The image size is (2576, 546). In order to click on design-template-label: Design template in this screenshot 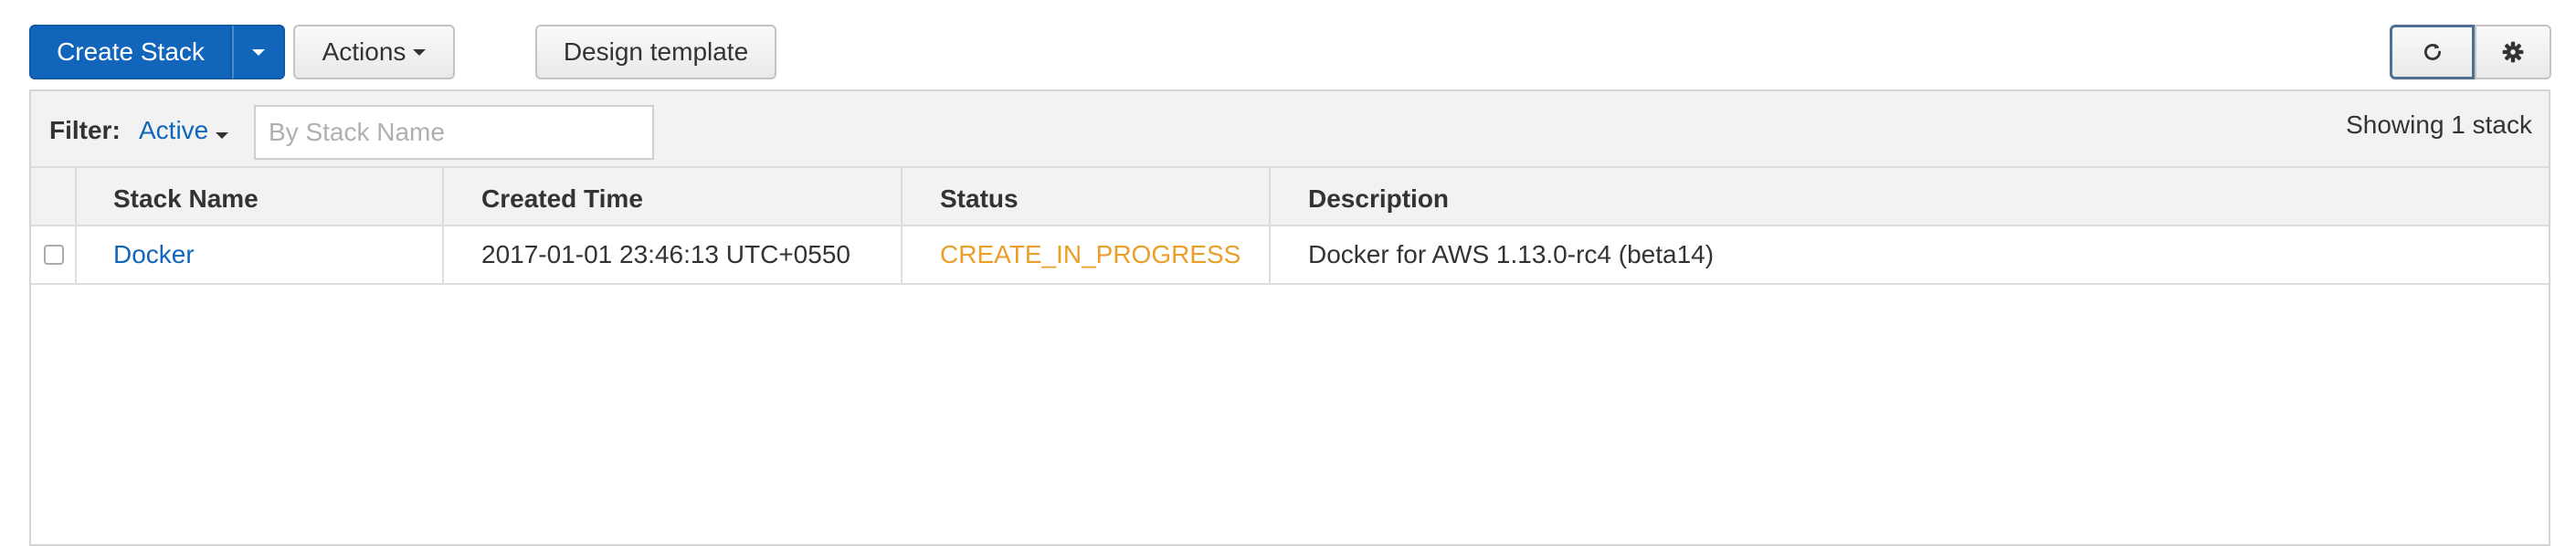, I will do `click(656, 52)`.